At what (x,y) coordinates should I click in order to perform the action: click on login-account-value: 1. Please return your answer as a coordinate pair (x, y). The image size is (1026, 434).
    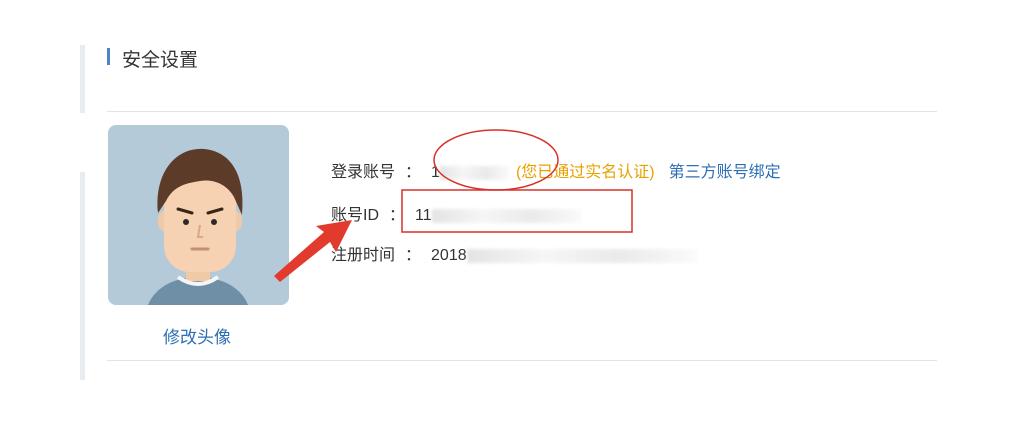
    Looking at the image, I should click on (435, 172).